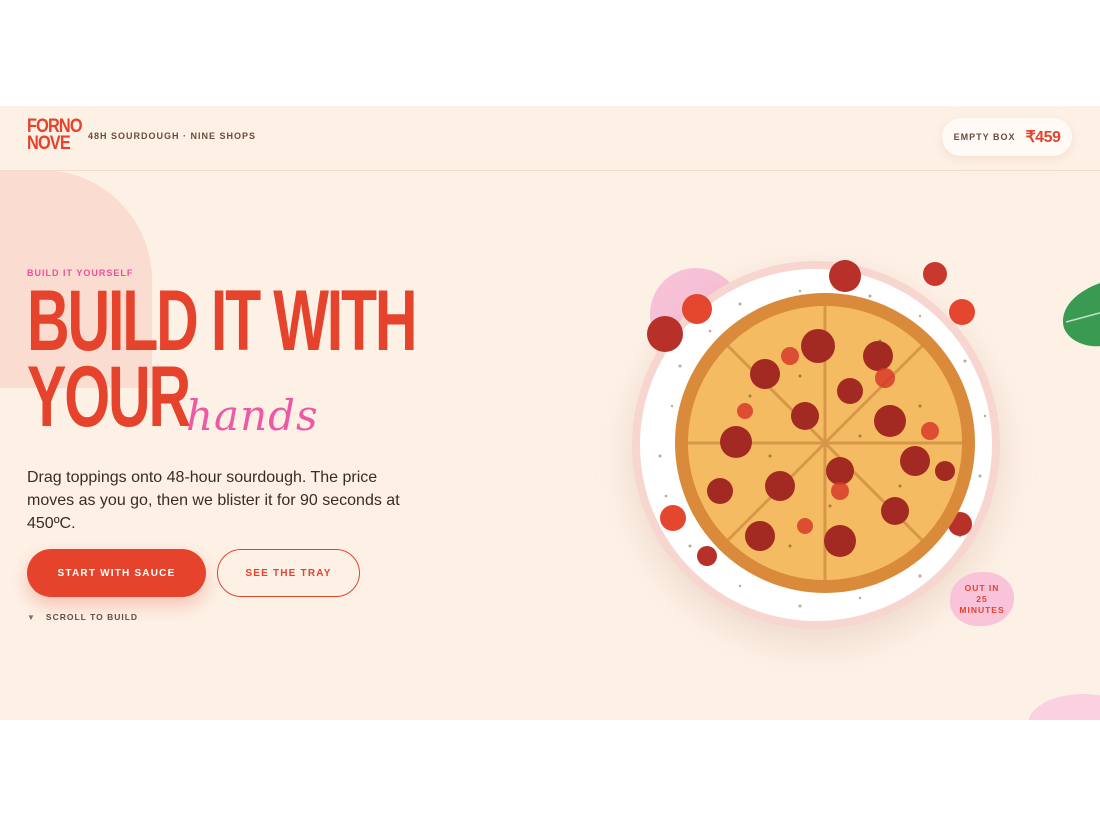  What do you see at coordinates (984, 137) in the screenshot?
I see `cart-label: EMPTY BOX` at bounding box center [984, 137].